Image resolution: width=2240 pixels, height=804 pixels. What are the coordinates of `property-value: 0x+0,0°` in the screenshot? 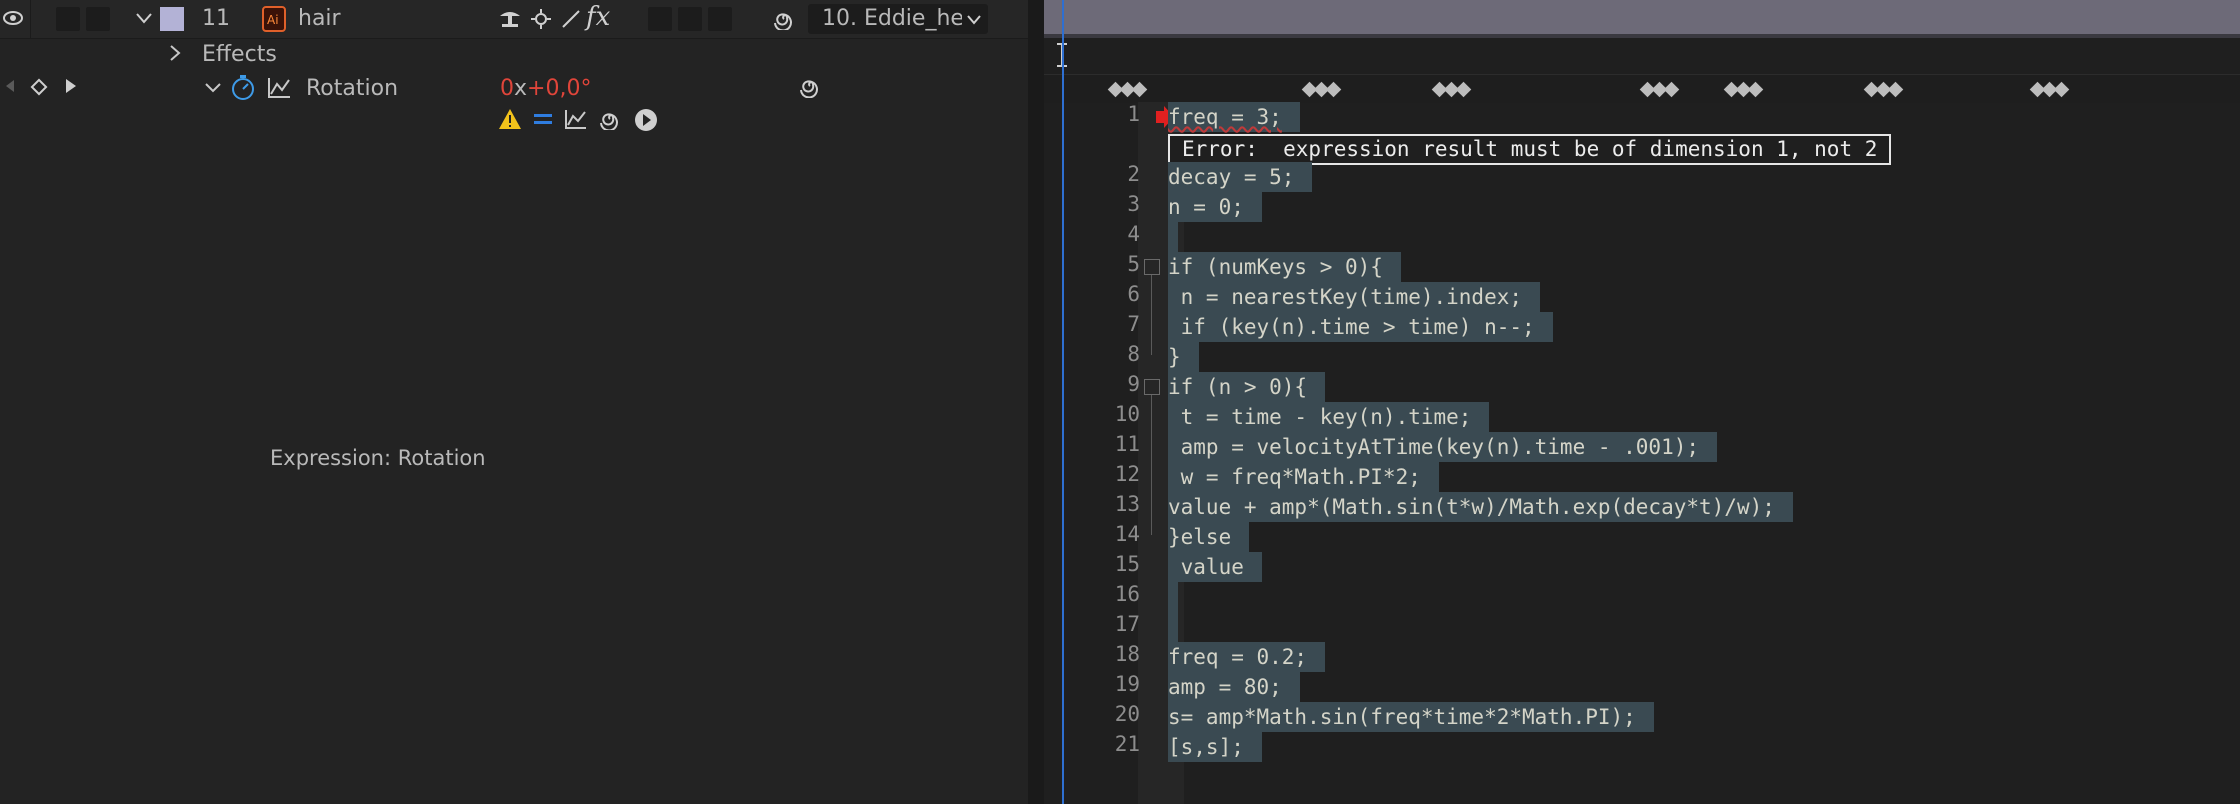 It's located at (545, 88).